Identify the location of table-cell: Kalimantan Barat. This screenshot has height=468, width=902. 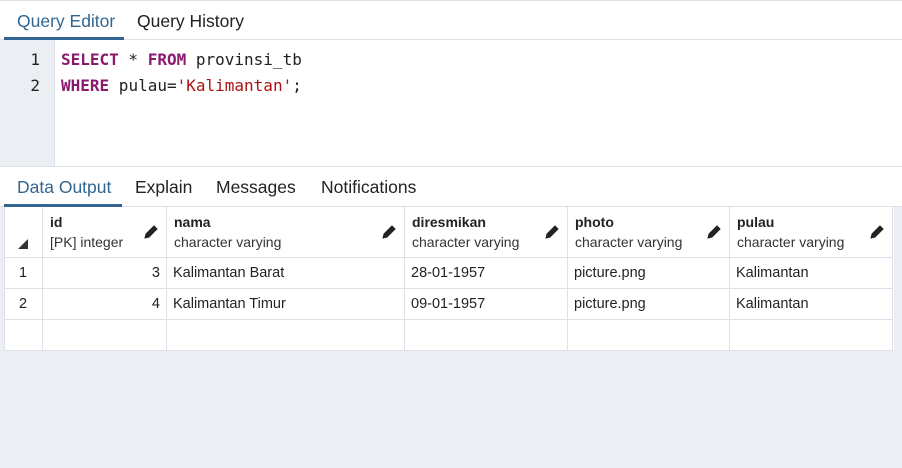
(286, 273).